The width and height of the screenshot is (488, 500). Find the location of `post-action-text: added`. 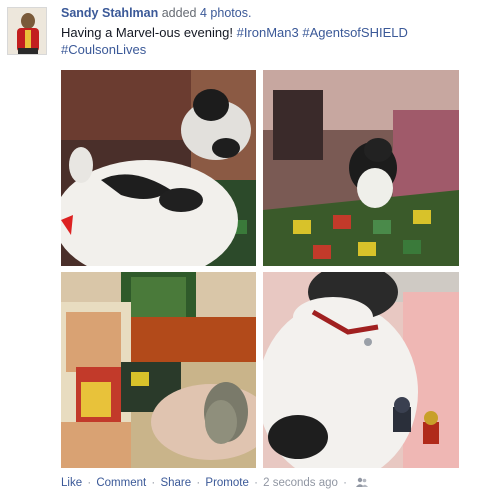

post-action-text: added is located at coordinates (179, 13).